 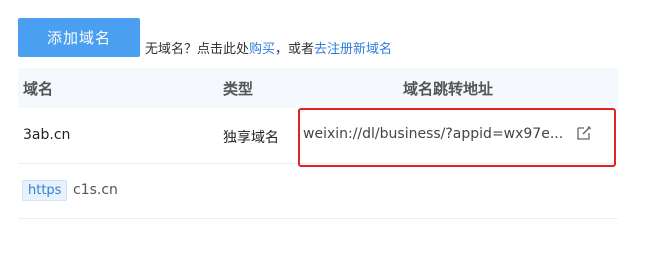 I want to click on hint-prefix: 无域名？点击此处, so click(x=197, y=49).